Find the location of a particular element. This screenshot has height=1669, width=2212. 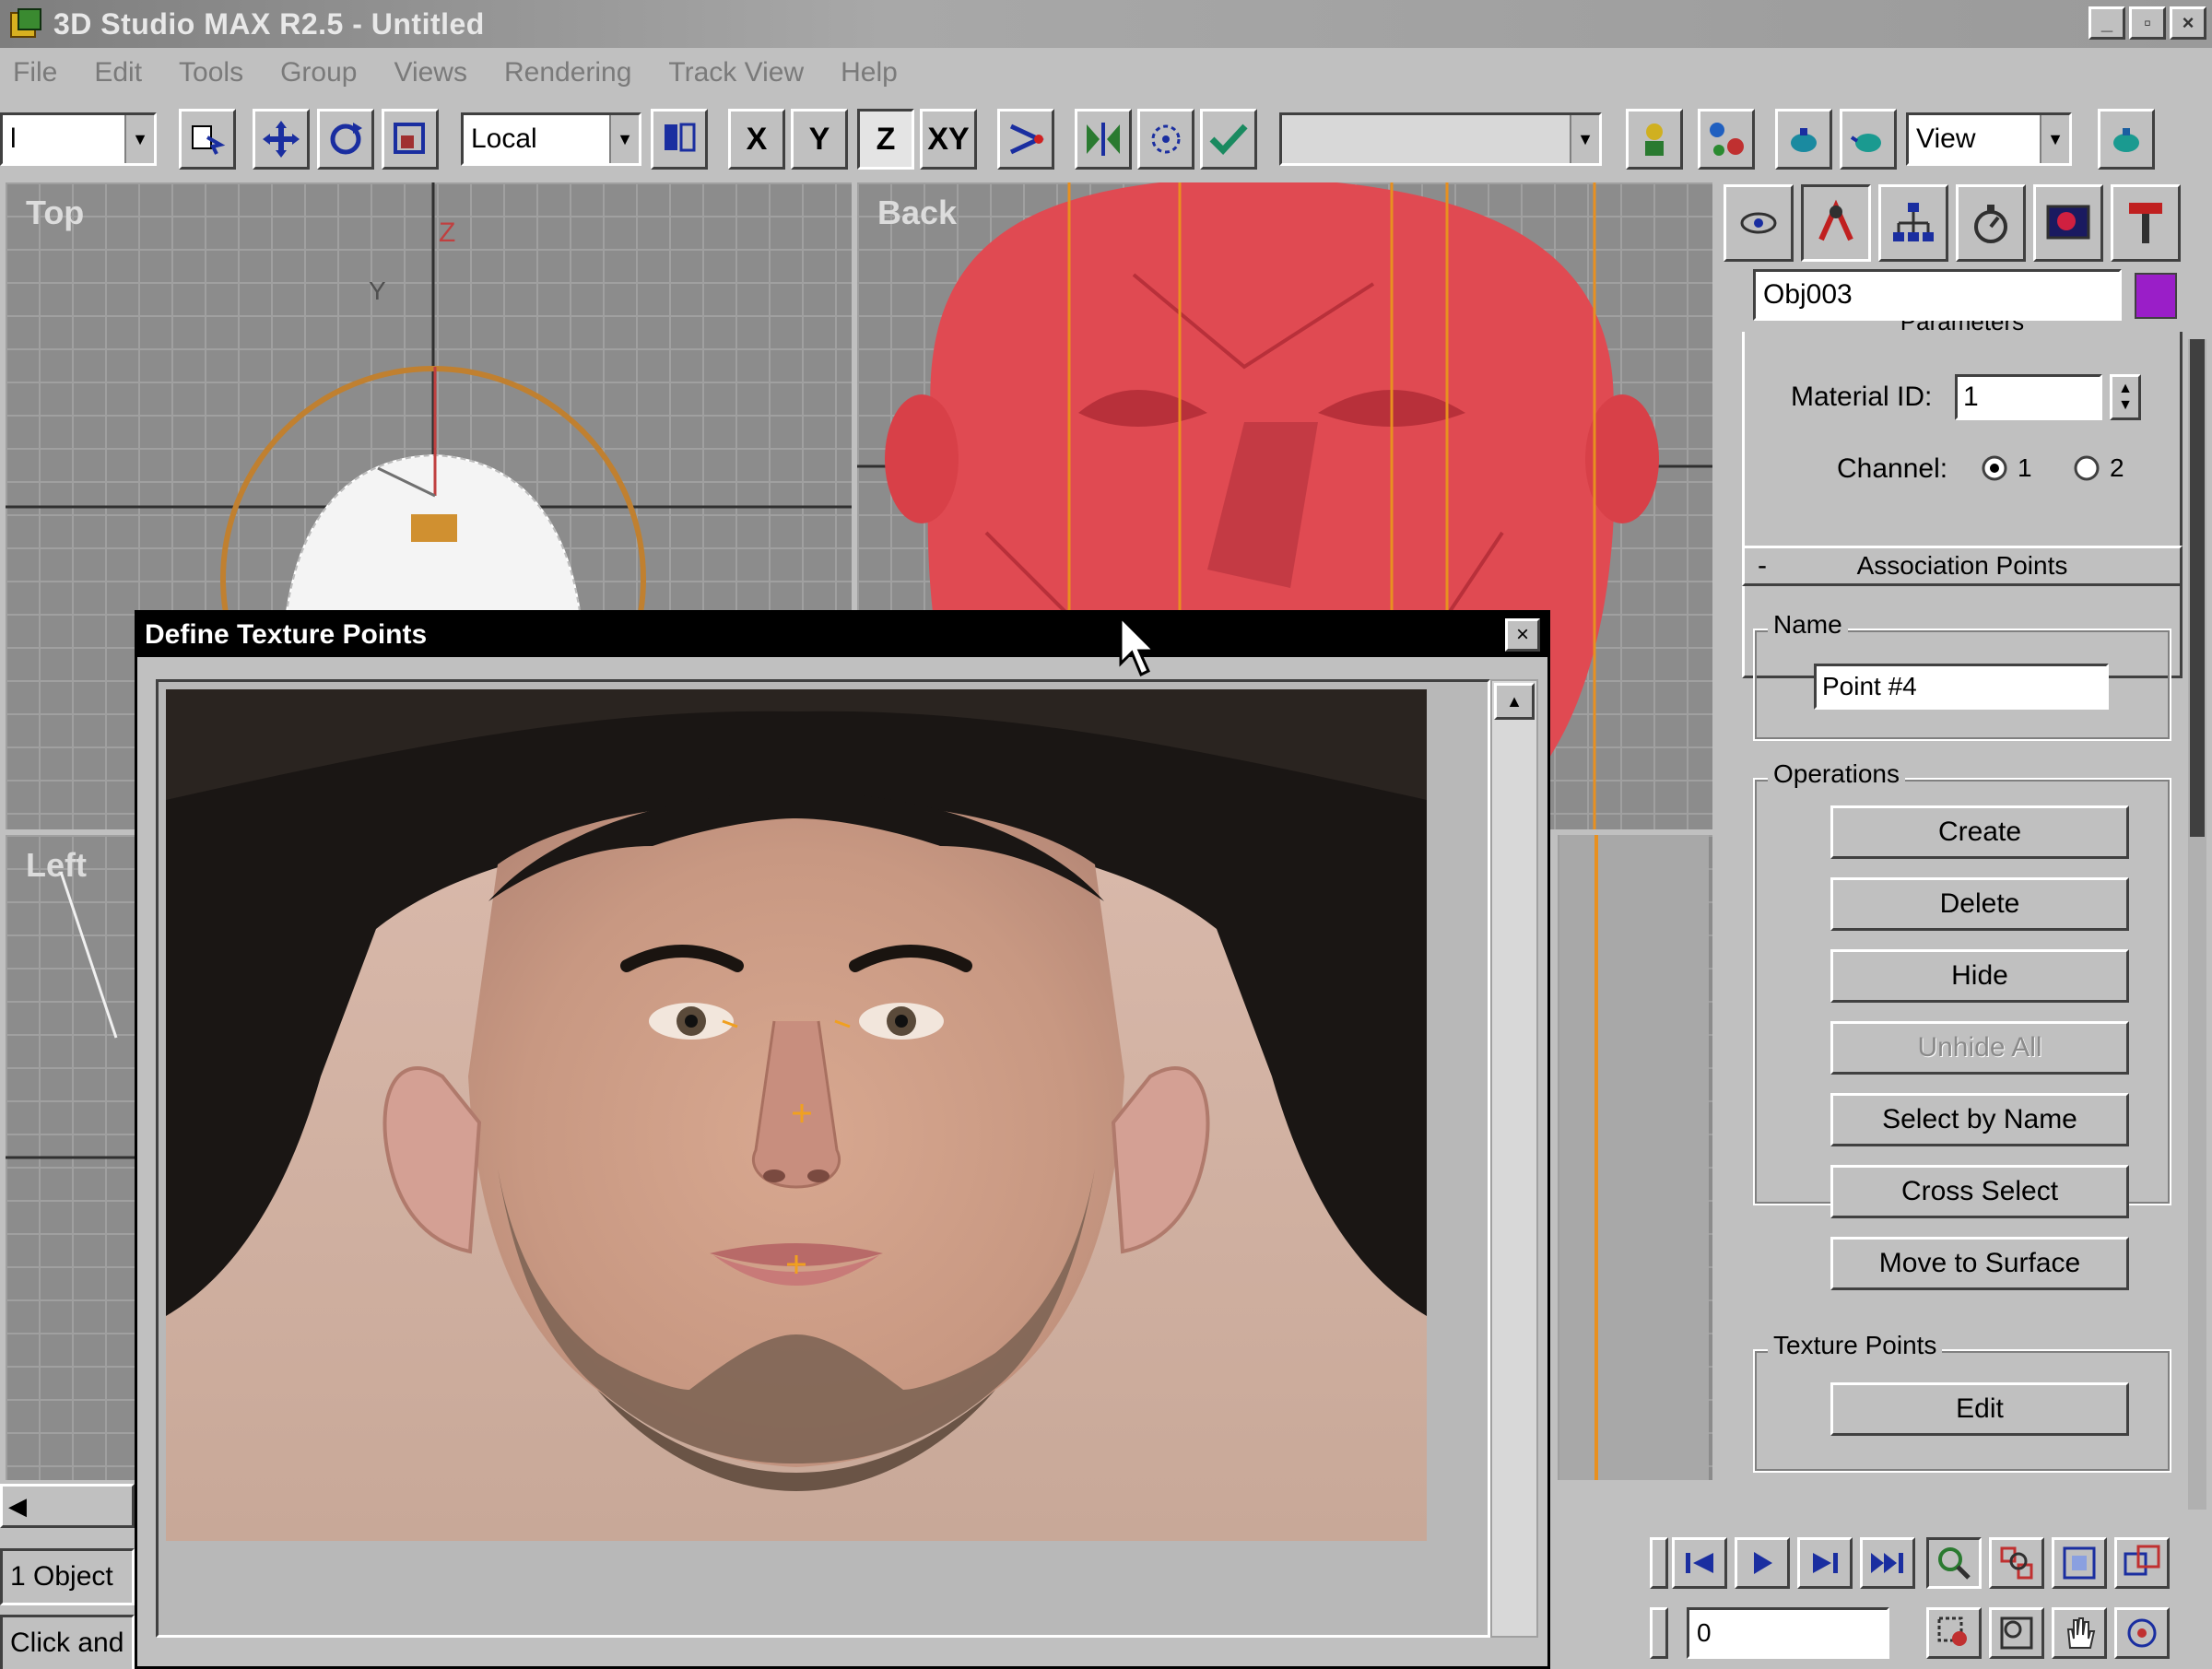

material-id-input: 1 is located at coordinates (2028, 397).